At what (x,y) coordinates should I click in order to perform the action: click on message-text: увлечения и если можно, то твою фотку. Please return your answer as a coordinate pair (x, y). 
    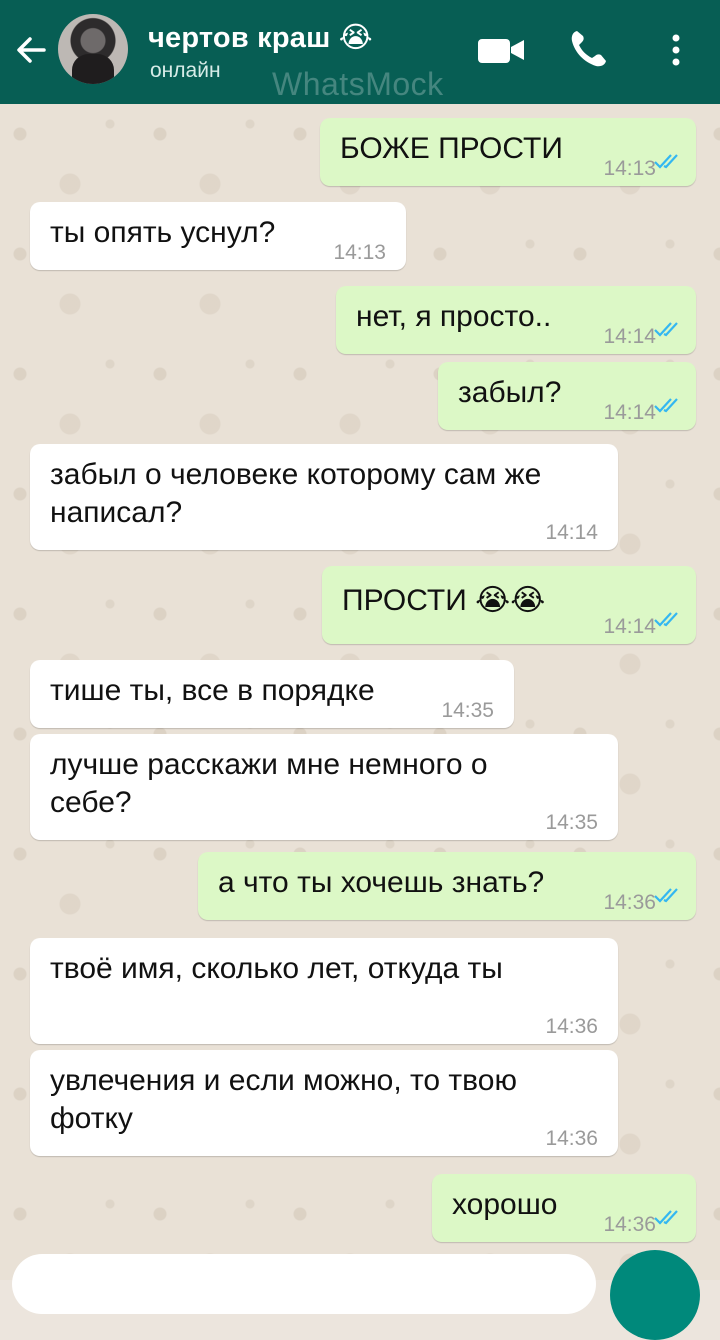
    Looking at the image, I should click on (283, 1099).